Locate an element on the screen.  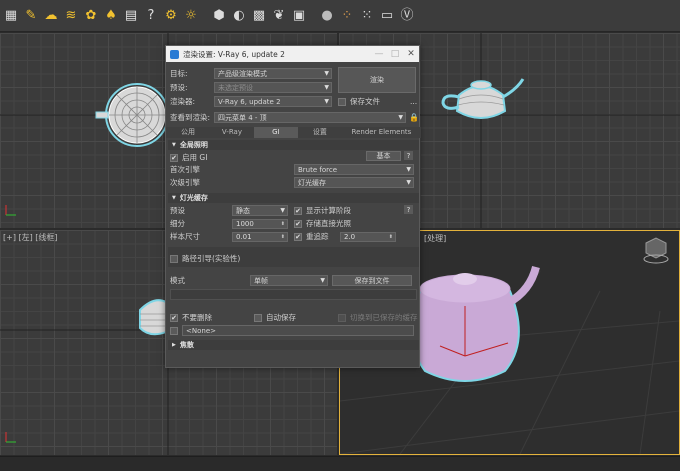
secondary-engine-dropdown: 灯光缓存 ▼ is located at coordinates (354, 182).